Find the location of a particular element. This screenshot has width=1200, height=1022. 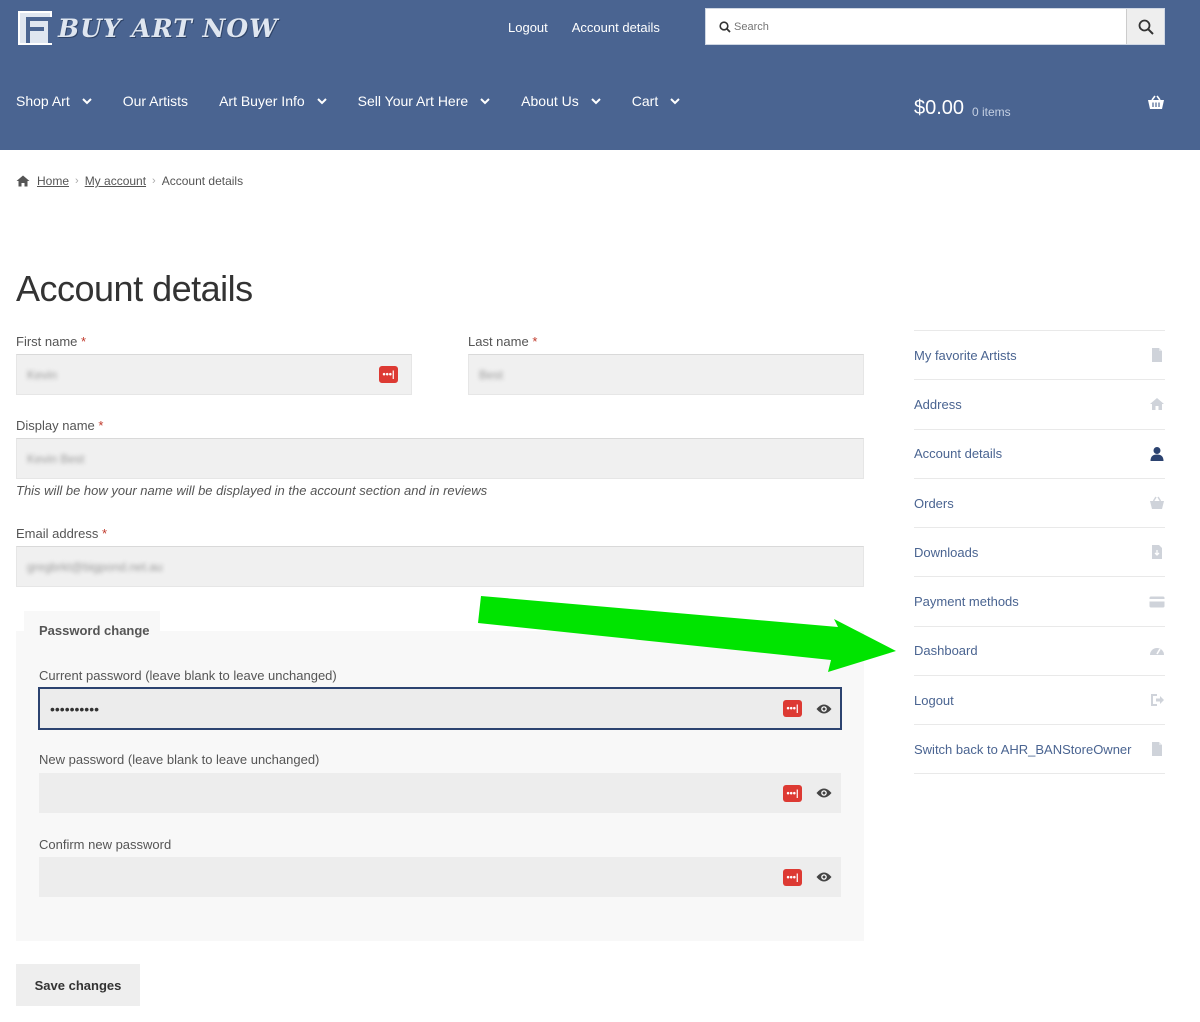

nav-item-our-artists: Our Artists is located at coordinates (155, 101).